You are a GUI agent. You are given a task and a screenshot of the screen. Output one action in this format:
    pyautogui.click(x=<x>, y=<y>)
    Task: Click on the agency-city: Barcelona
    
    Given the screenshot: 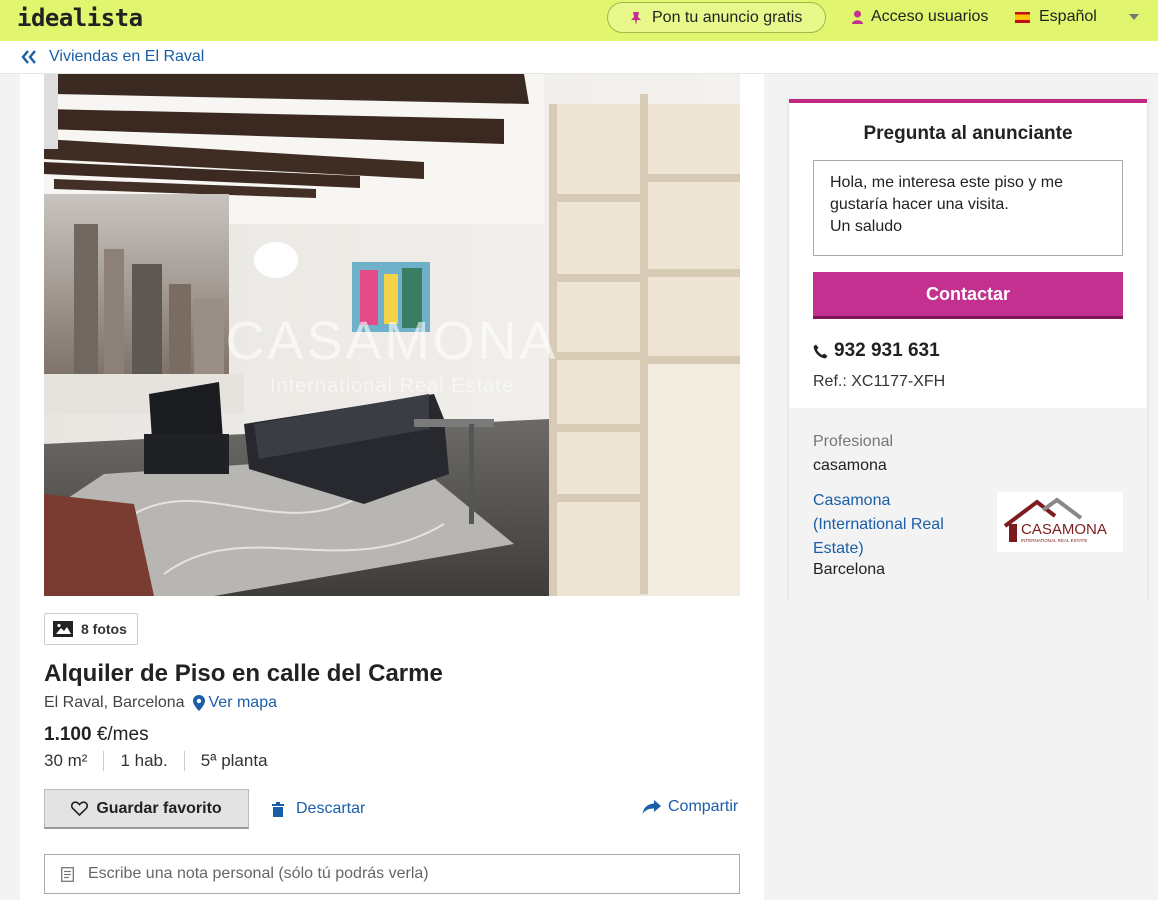 What is the action you would take?
    pyautogui.click(x=849, y=569)
    